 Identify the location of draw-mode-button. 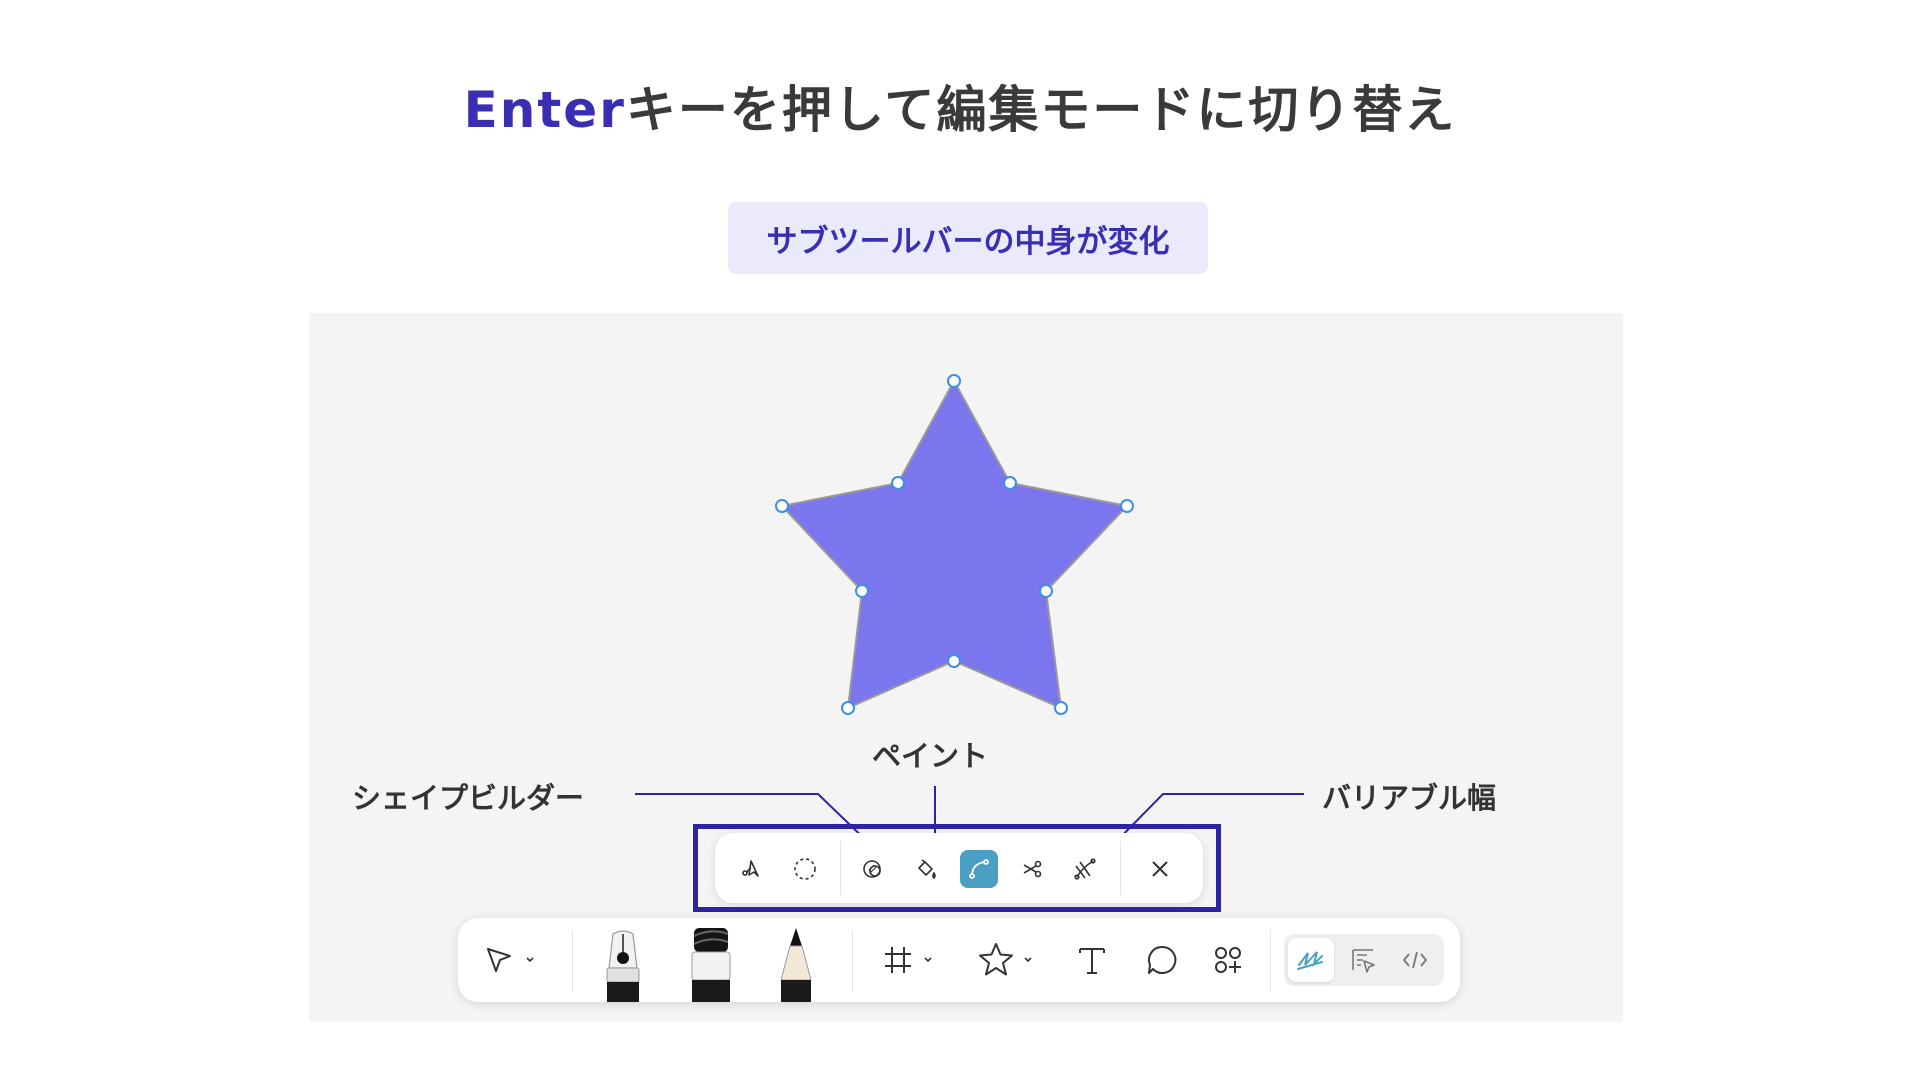
(1311, 960).